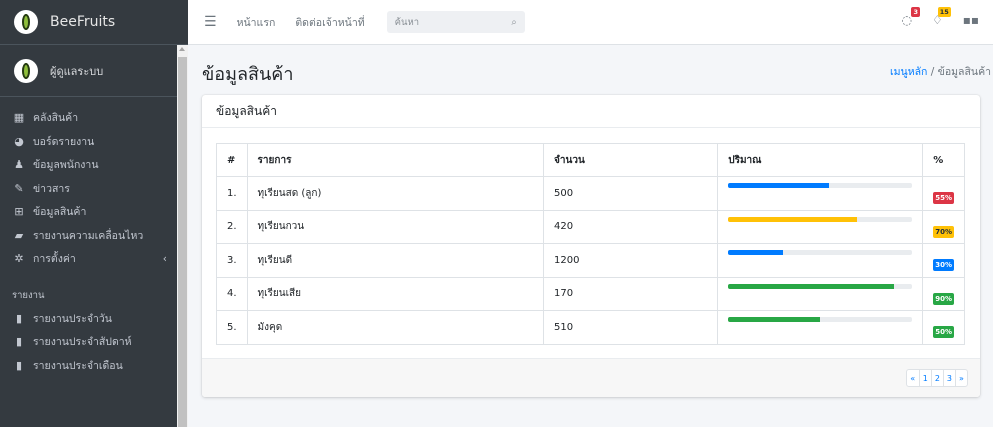 The height and width of the screenshot is (427, 993). Describe the element at coordinates (28, 295) in the screenshot. I see `sidebar-section-header: รายงาน` at that location.